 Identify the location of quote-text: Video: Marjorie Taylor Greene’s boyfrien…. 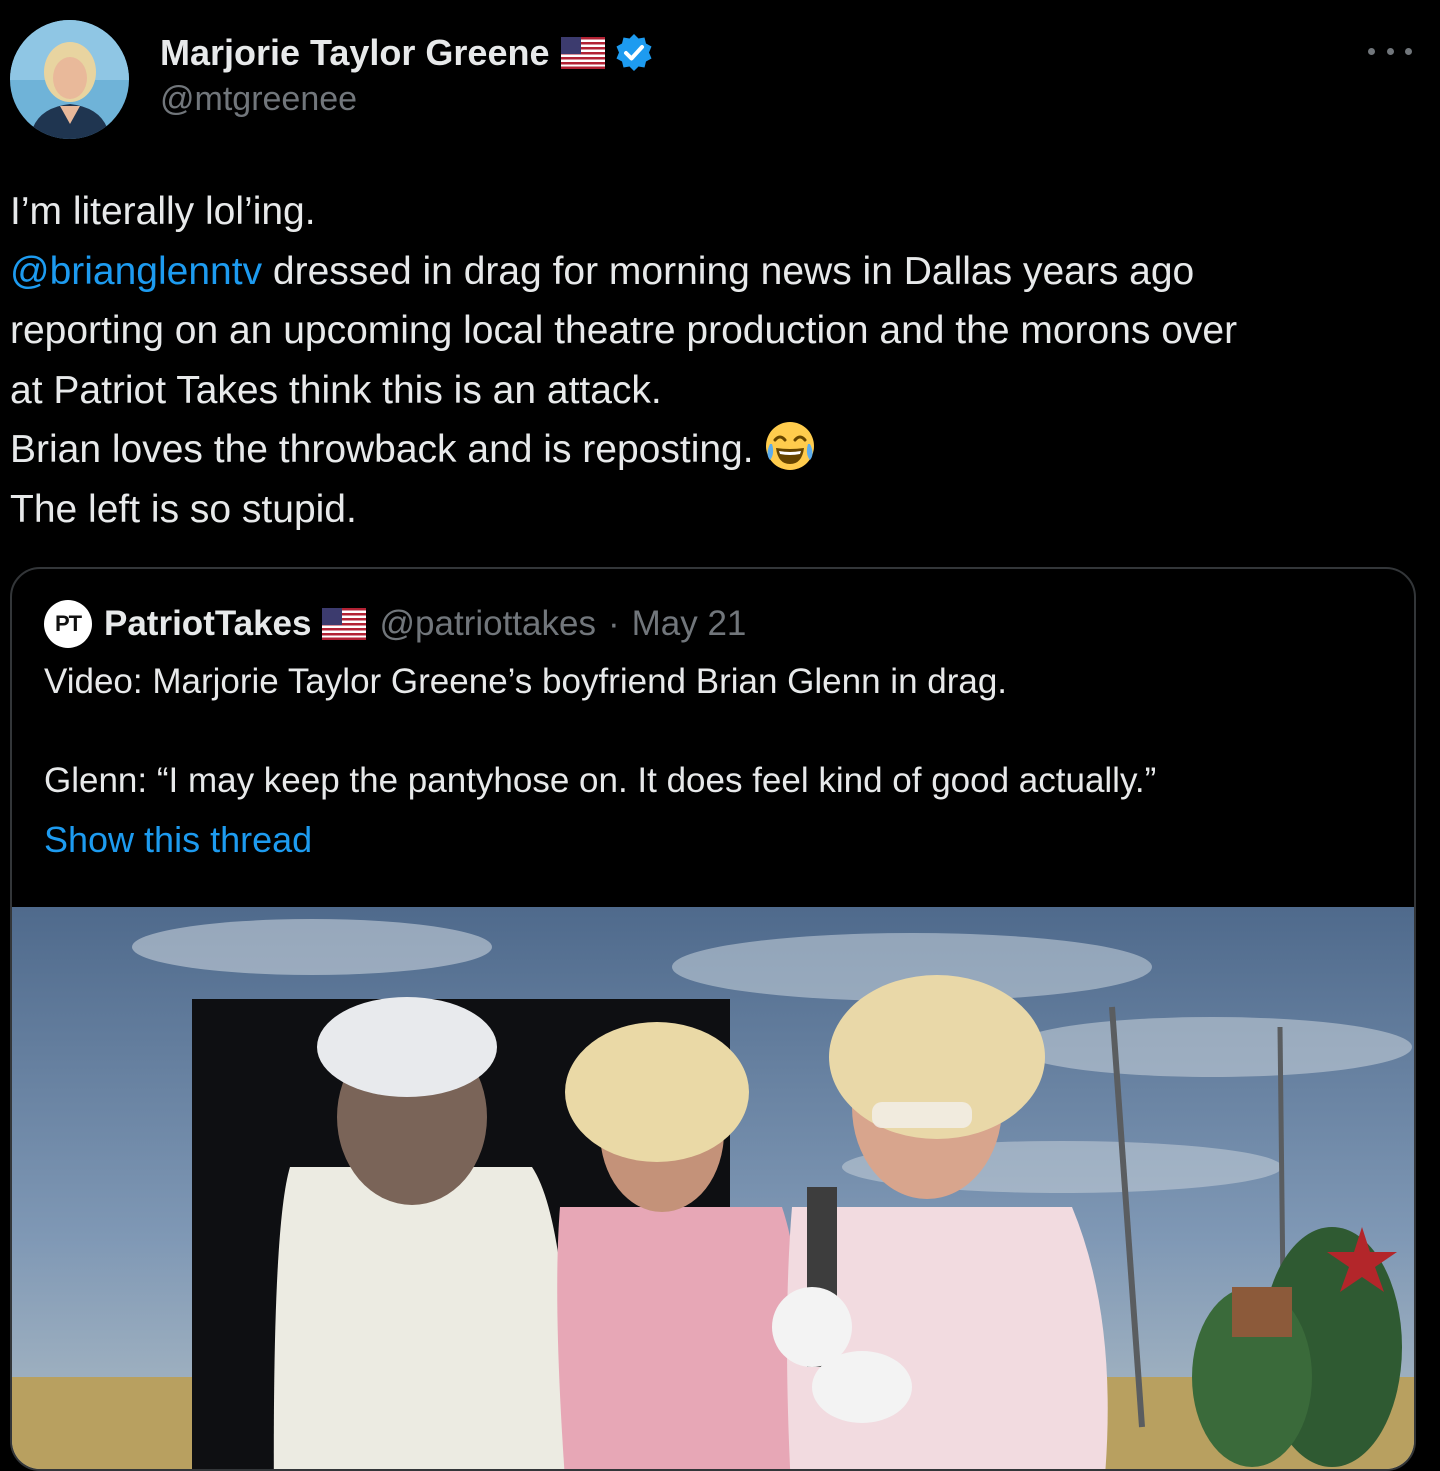
(719, 731).